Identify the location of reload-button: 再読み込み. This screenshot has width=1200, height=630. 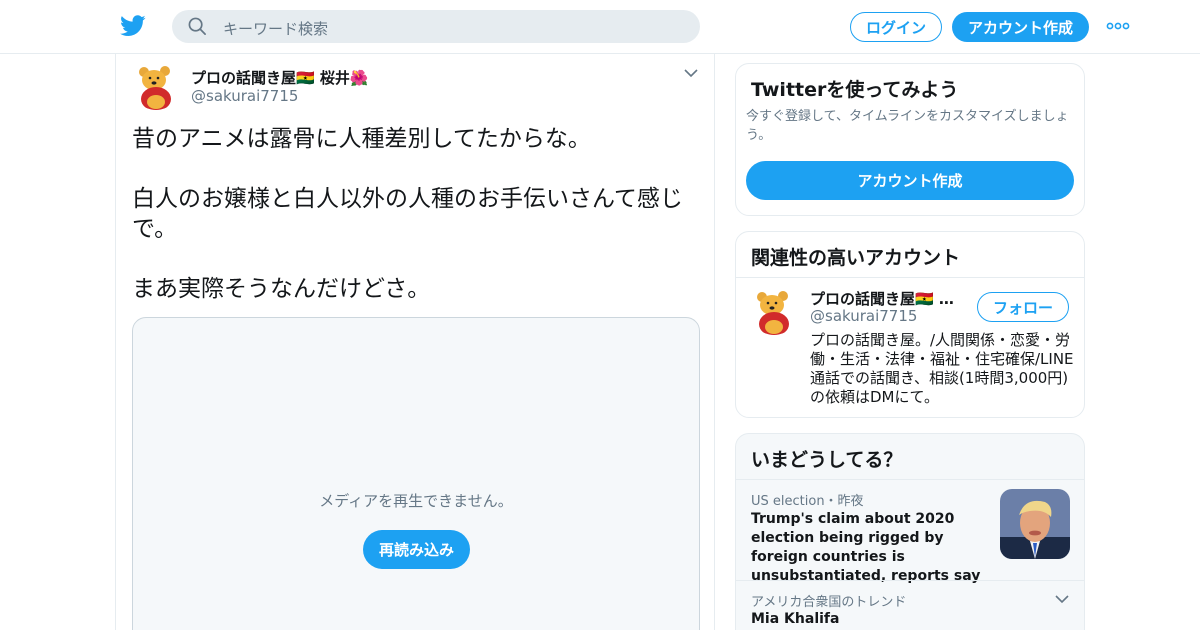
(416, 549).